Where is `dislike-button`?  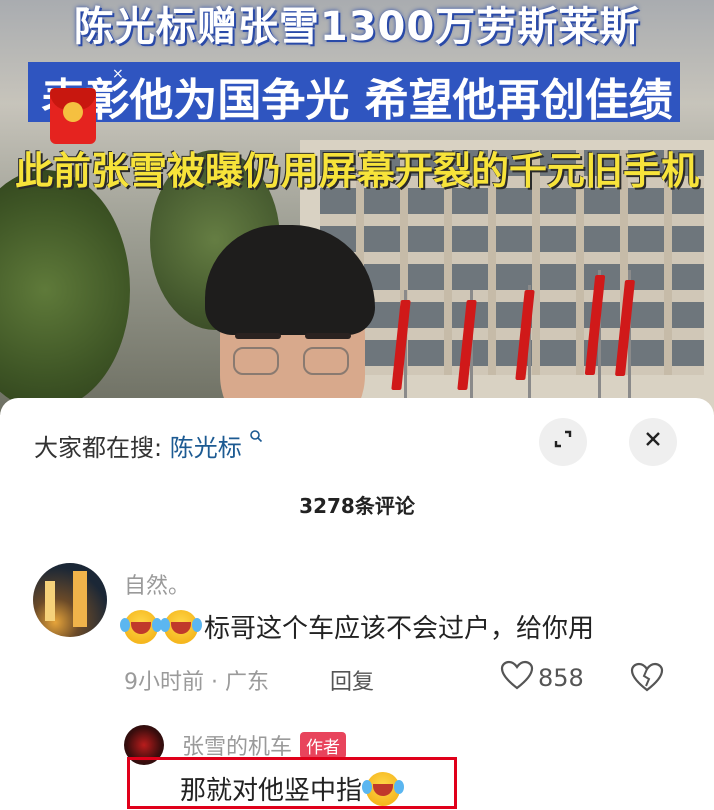
dislike-button is located at coordinates (647, 679).